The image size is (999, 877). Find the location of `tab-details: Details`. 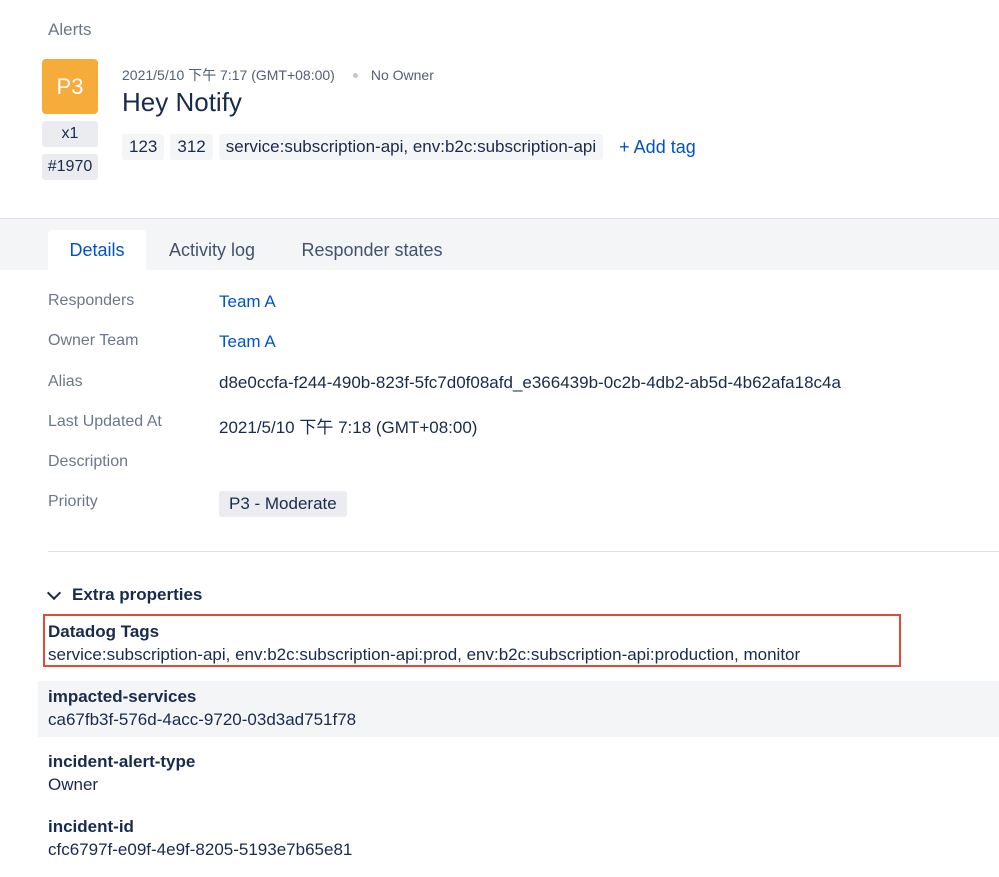

tab-details: Details is located at coordinates (97, 250).